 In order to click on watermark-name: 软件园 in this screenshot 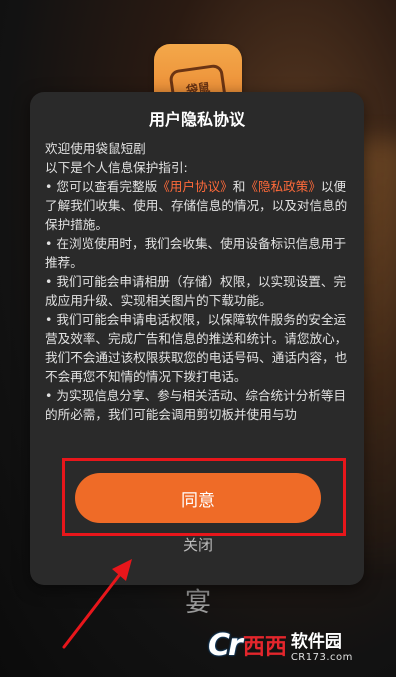, I will do `click(316, 642)`.